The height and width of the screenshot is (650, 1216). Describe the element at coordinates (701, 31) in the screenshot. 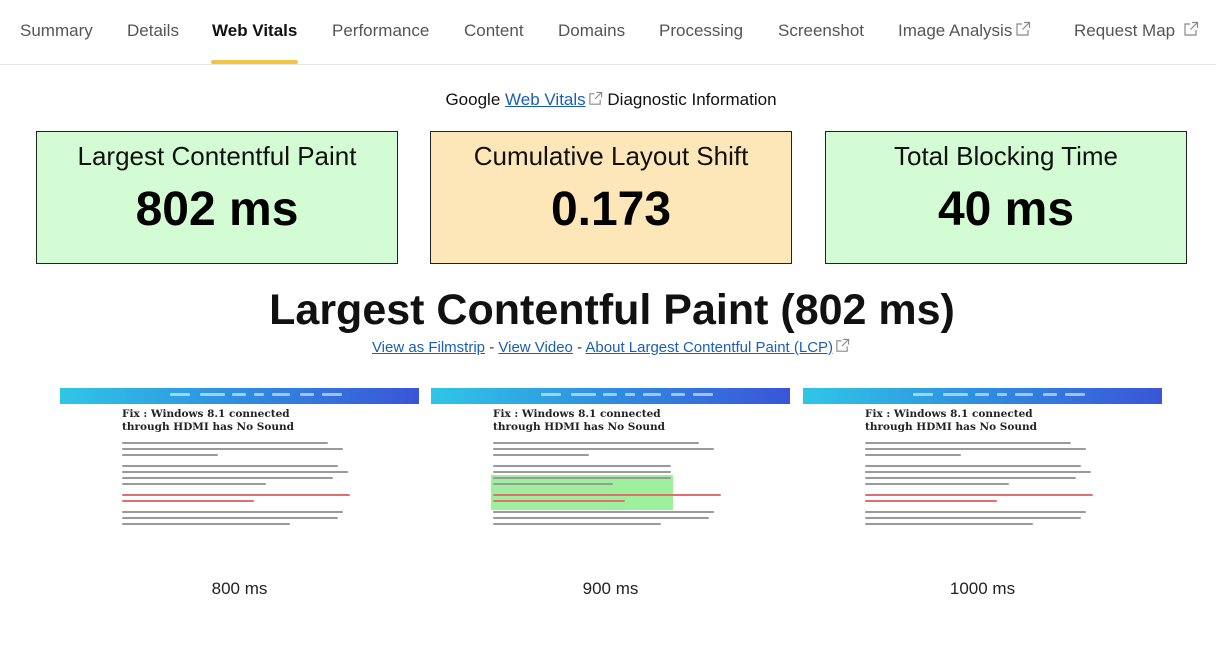

I see `tab-processing: Processing` at that location.